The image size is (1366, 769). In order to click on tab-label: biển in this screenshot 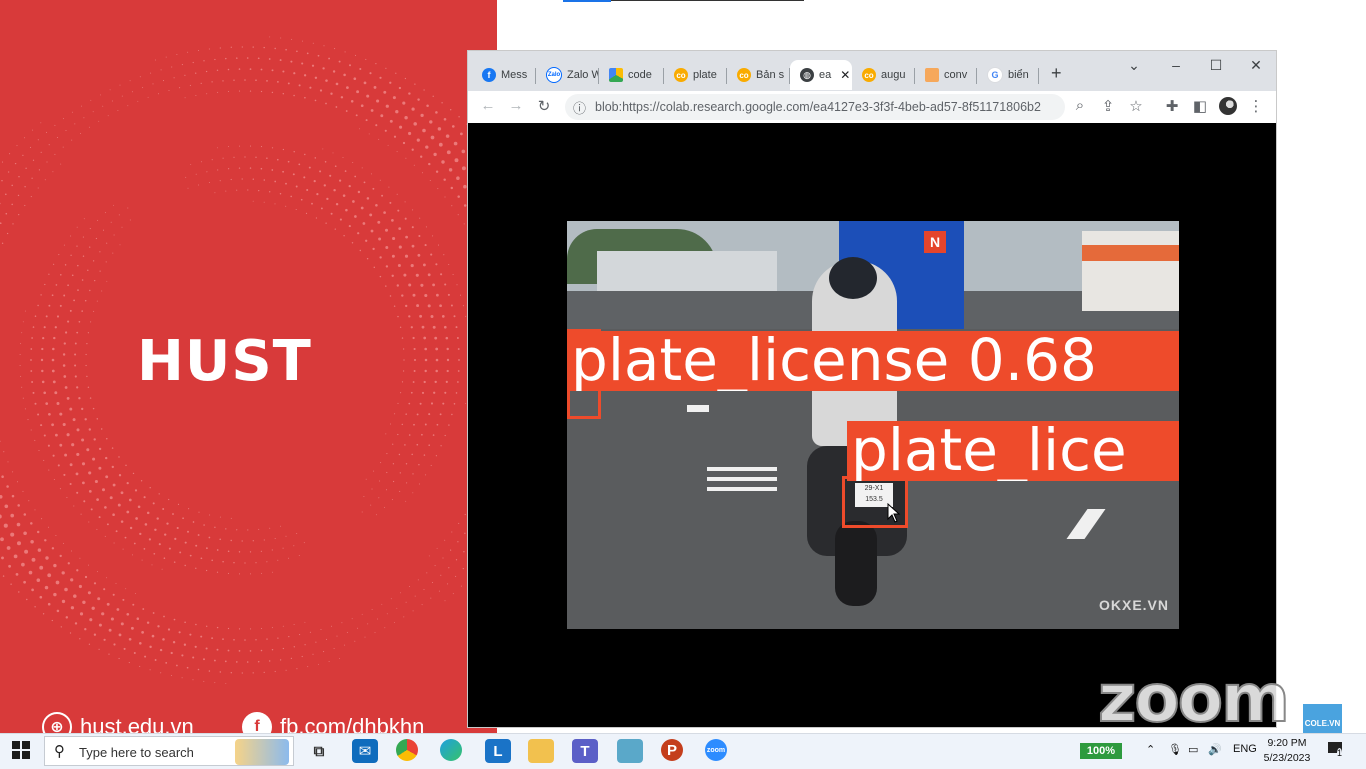, I will do `click(1018, 75)`.